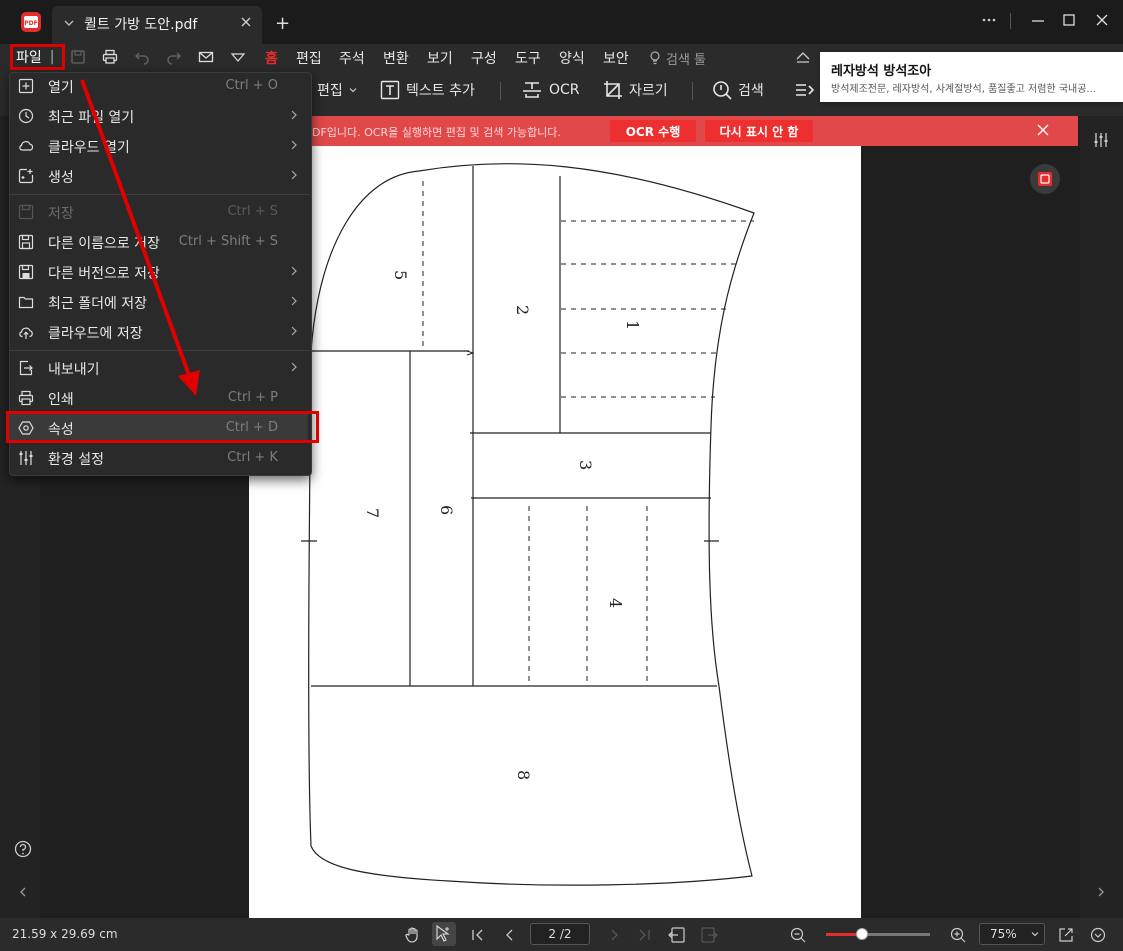 The height and width of the screenshot is (951, 1123). I want to click on first-page-icon, so click(478, 935).